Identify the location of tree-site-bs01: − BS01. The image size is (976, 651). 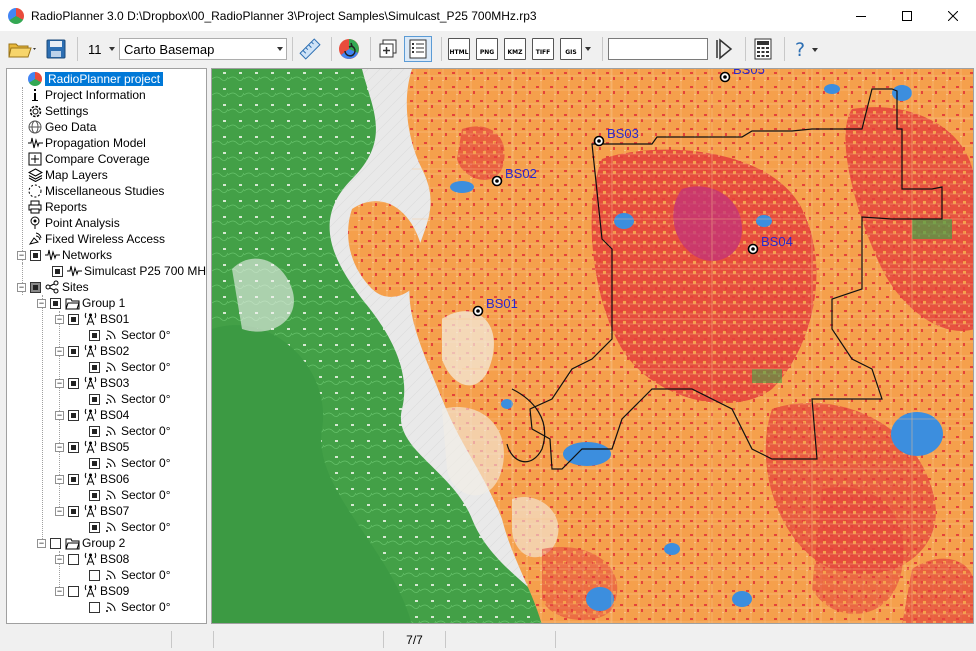
(92, 319).